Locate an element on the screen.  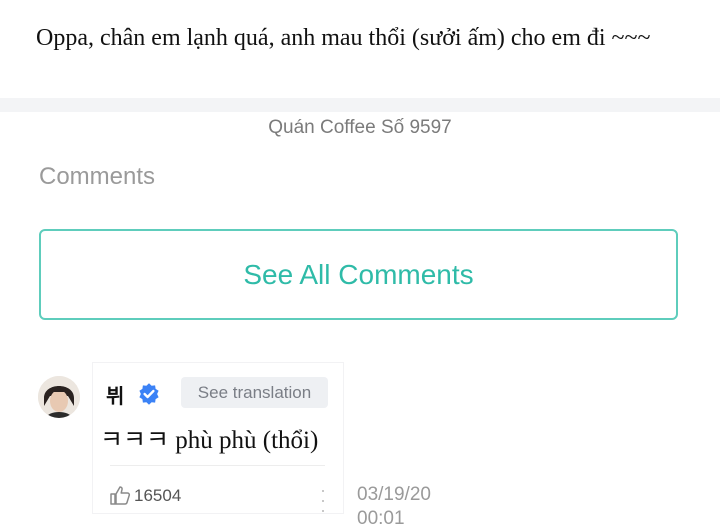
more-options-icon: · · · is located at coordinates (323, 500).